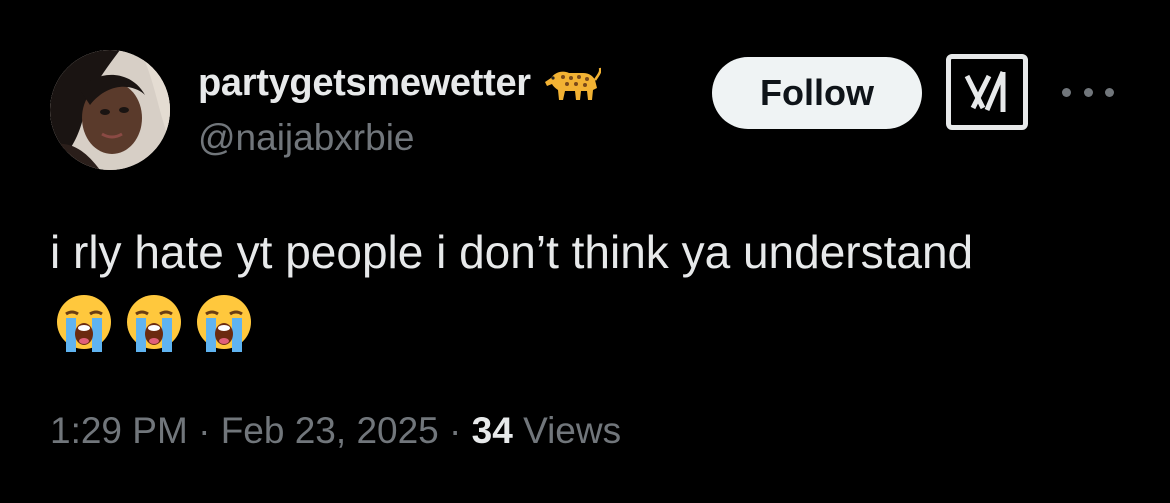 The height and width of the screenshot is (503, 1170). Describe the element at coordinates (306, 138) in the screenshot. I see `author-handle: @naijabxrbie` at that location.